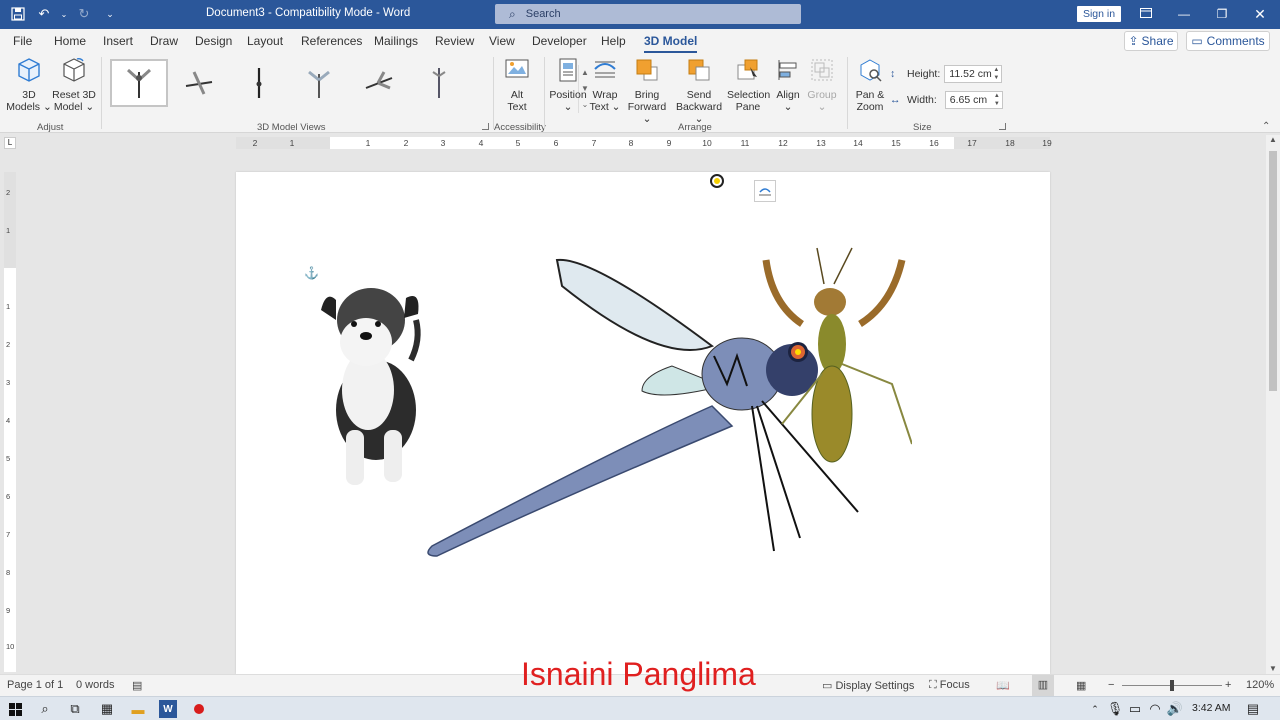  What do you see at coordinates (95, 685) in the screenshot?
I see `word-count: 0 words` at bounding box center [95, 685].